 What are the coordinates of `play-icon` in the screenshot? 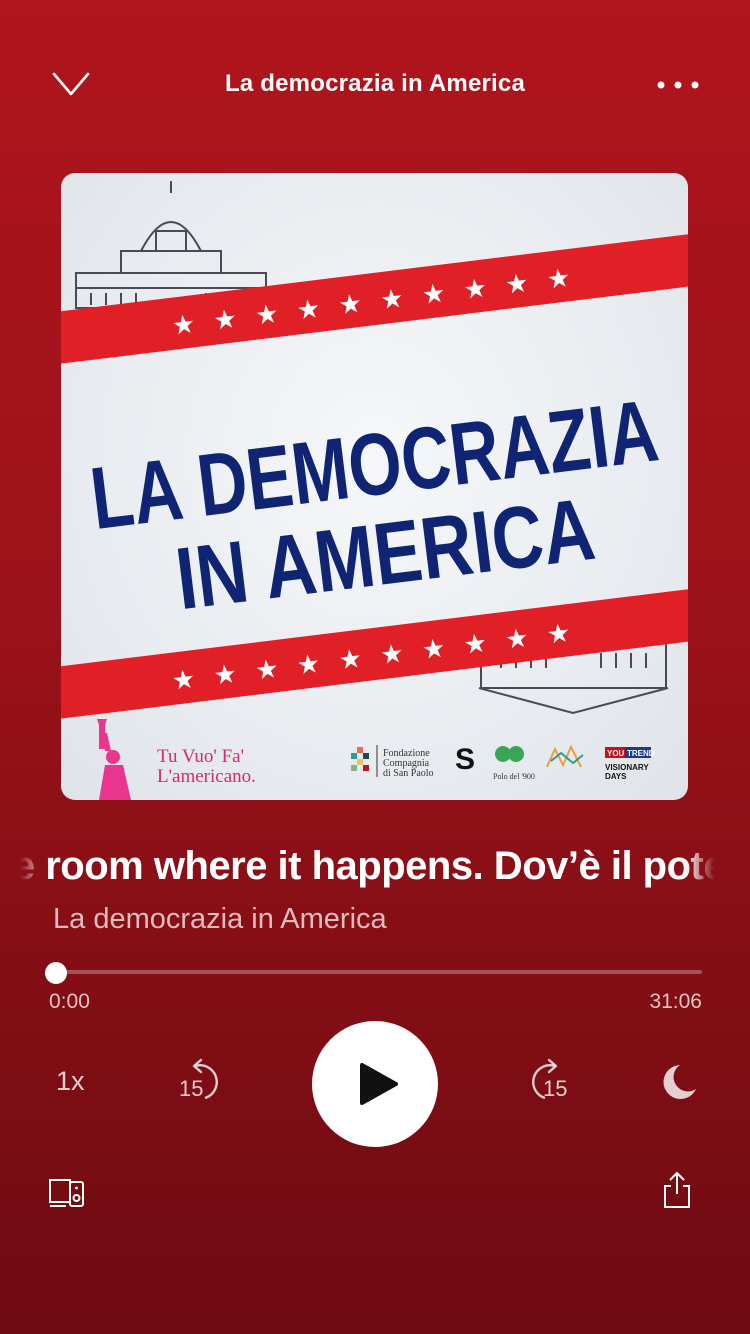 It's located at (379, 1084).